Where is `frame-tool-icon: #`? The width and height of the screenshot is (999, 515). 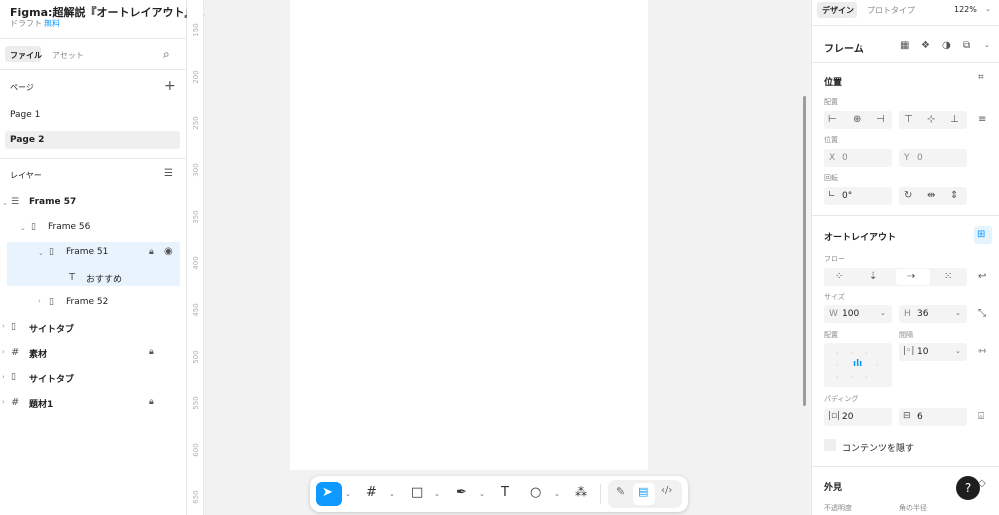 frame-tool-icon: # is located at coordinates (371, 492).